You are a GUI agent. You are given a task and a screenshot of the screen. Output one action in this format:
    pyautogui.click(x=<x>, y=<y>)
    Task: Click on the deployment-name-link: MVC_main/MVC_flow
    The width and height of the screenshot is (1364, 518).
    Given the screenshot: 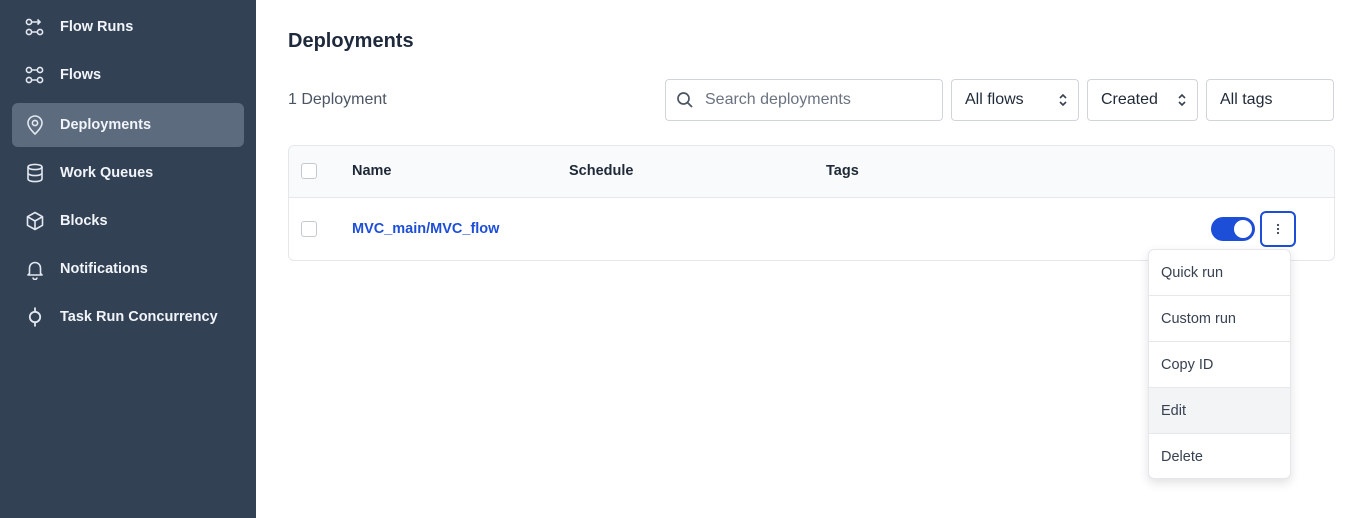 What is the action you would take?
    pyautogui.click(x=425, y=229)
    